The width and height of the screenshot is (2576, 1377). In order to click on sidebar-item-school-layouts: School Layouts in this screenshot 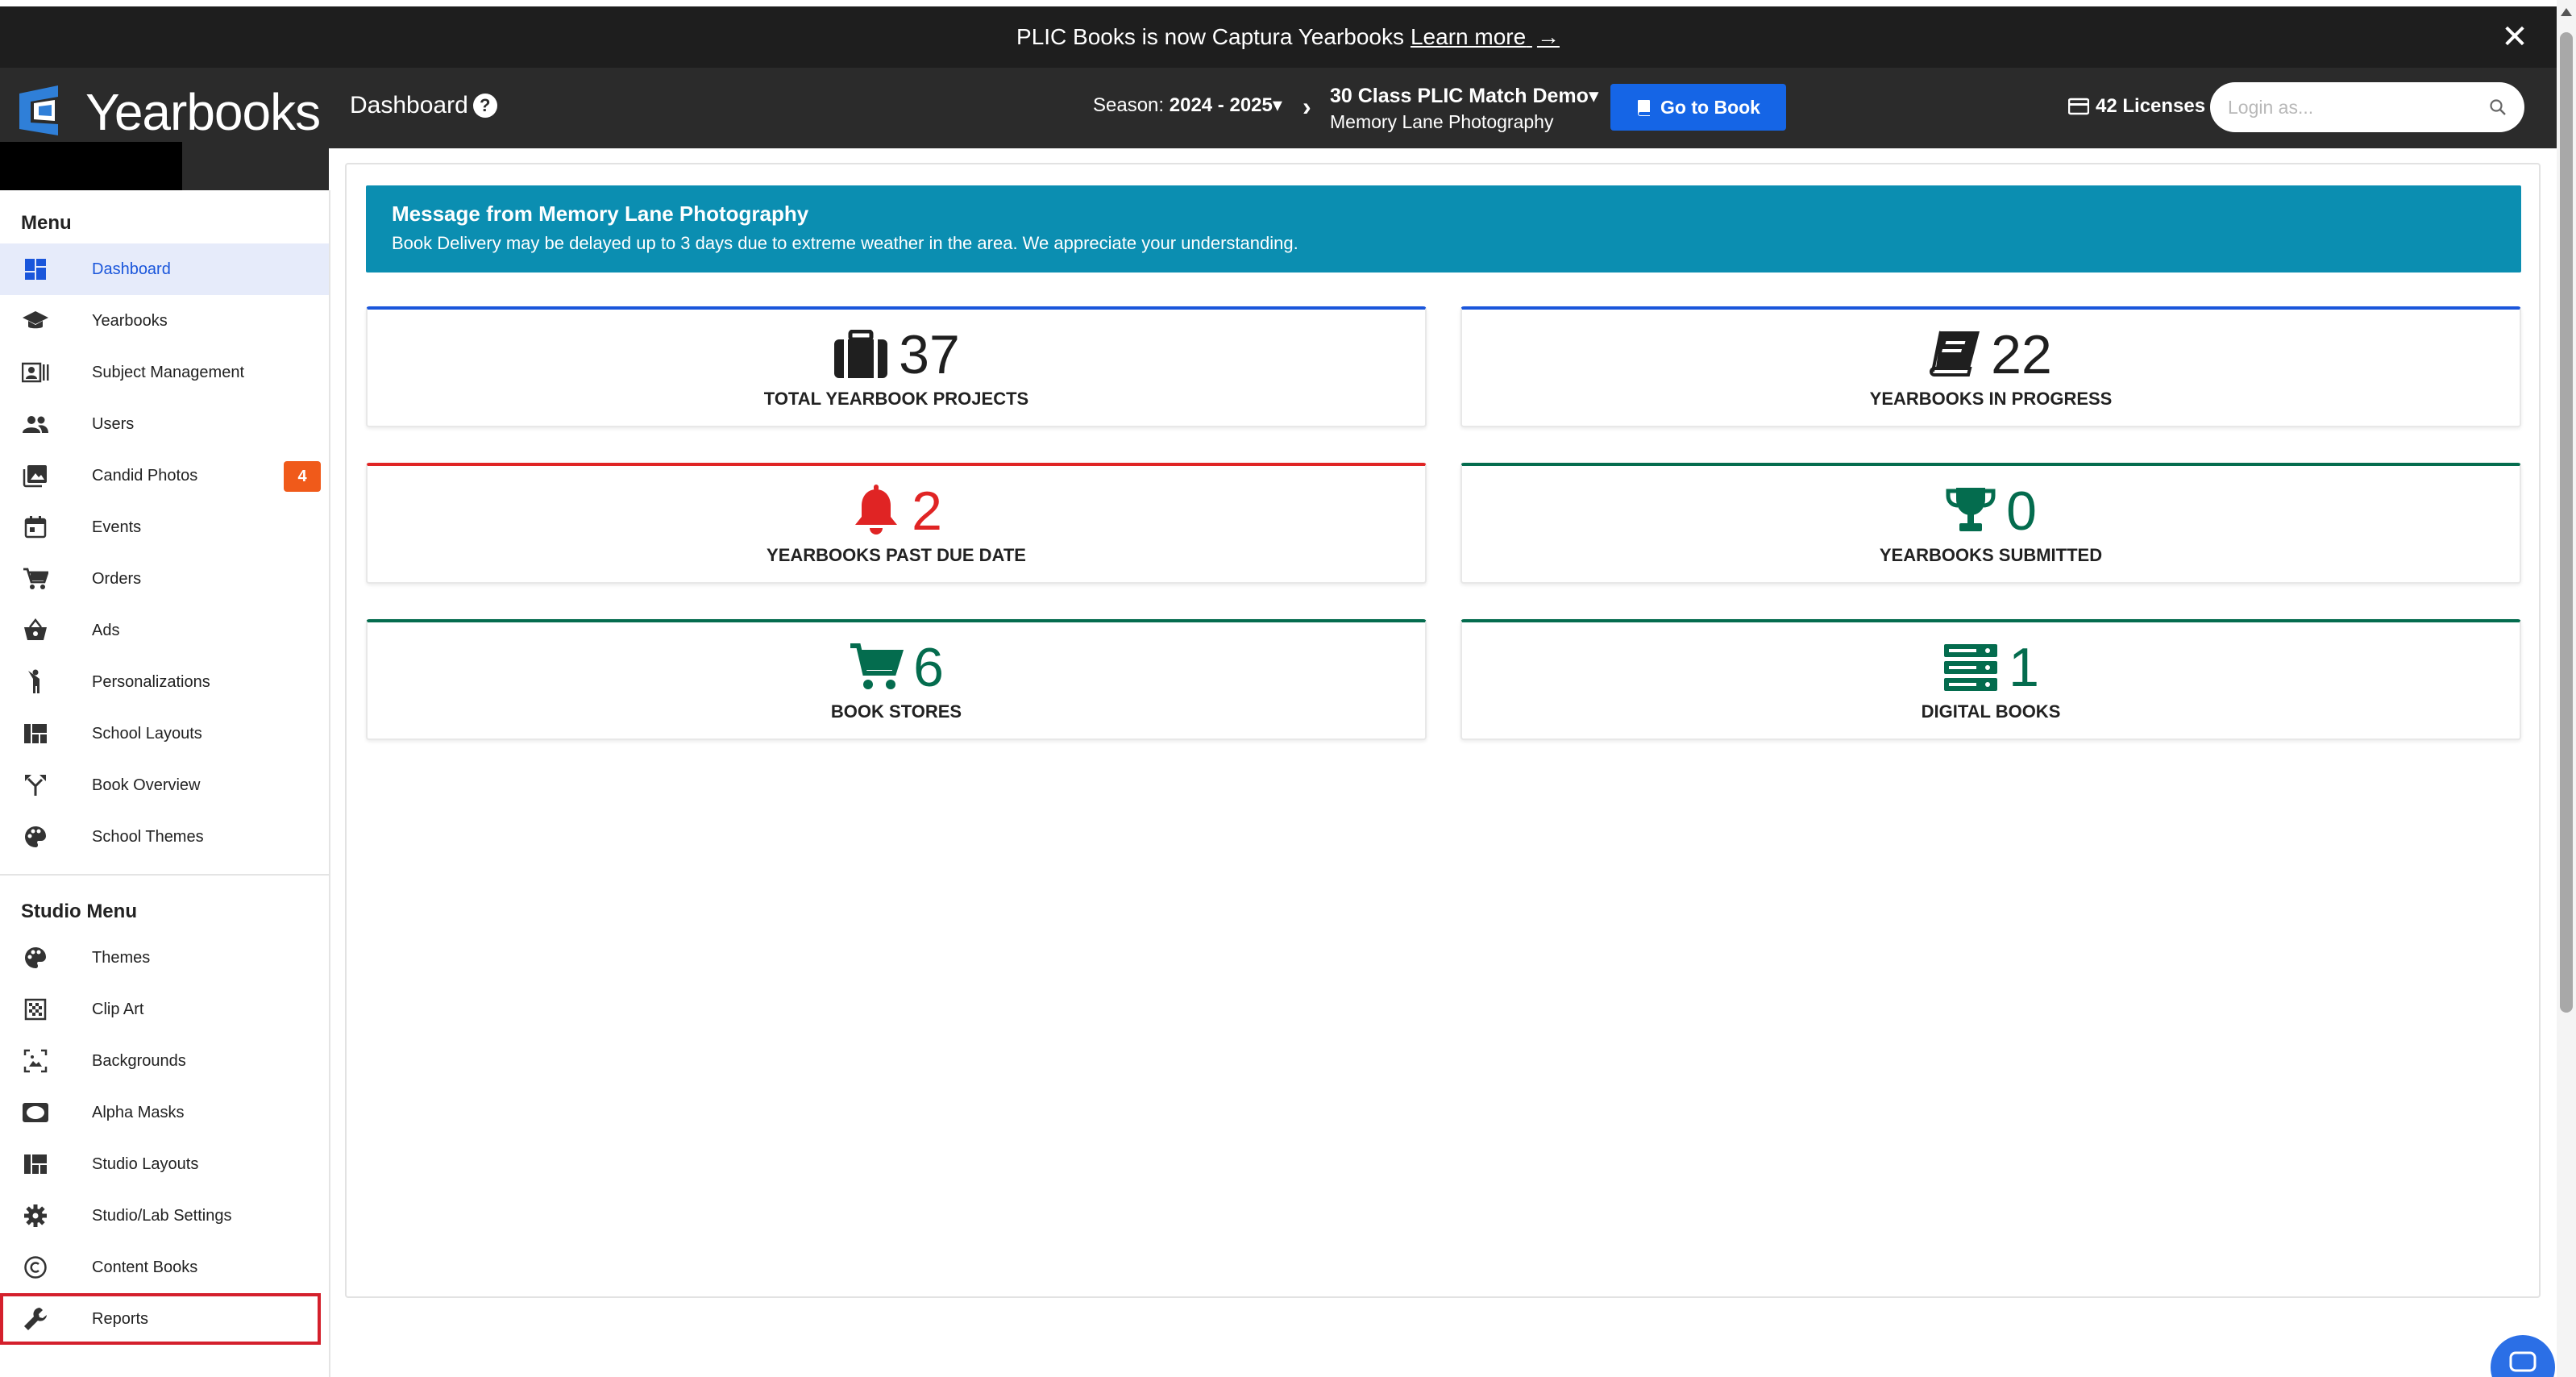, I will do `click(164, 733)`.